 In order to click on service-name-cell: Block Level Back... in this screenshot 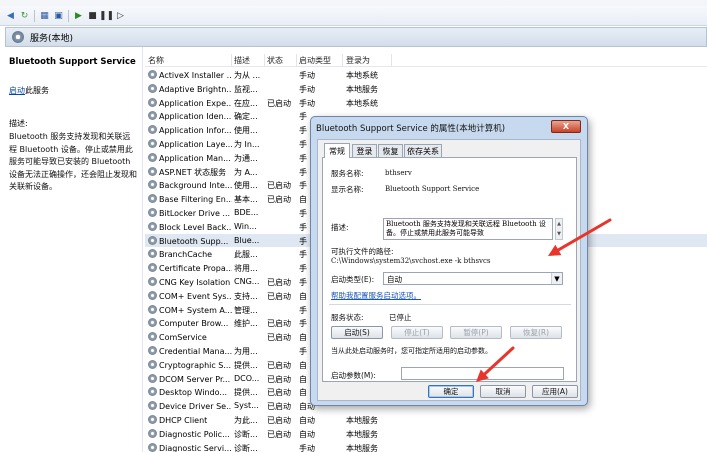, I will do `click(190, 226)`.